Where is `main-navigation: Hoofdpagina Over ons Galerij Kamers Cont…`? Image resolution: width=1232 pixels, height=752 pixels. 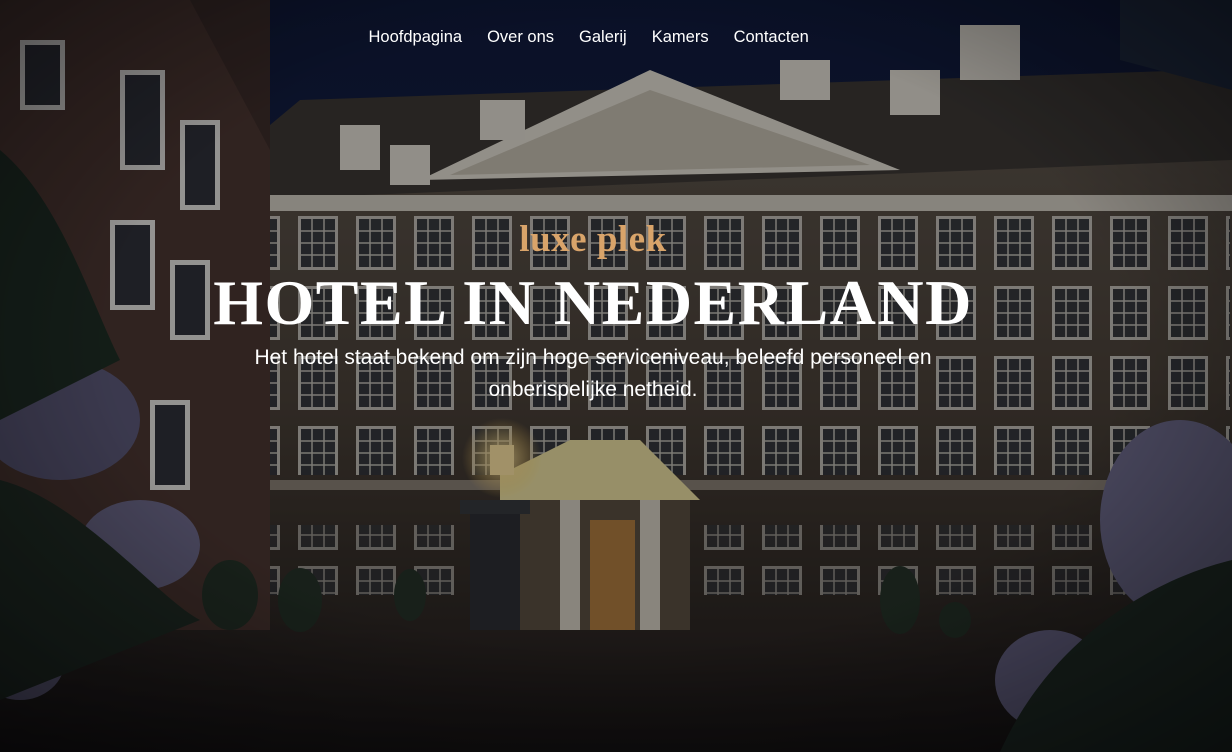 main-navigation: Hoofdpagina Over ons Galerij Kamers Cont… is located at coordinates (588, 37).